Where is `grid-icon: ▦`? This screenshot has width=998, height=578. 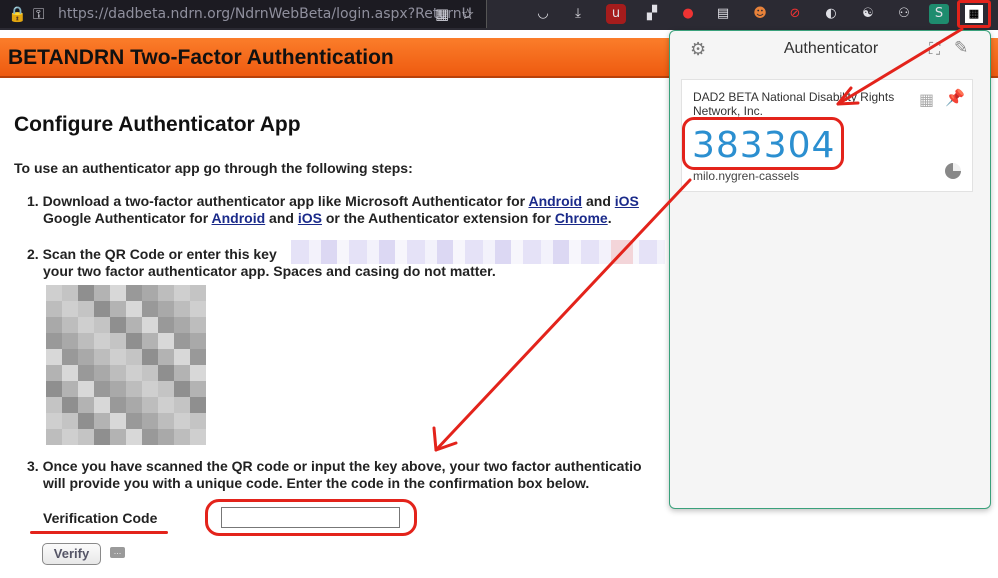 grid-icon: ▦ is located at coordinates (442, 14).